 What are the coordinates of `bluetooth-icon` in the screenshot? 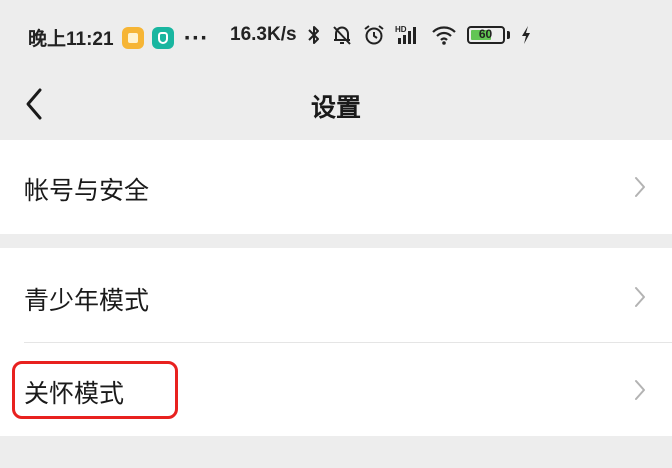 It's located at (314, 35).